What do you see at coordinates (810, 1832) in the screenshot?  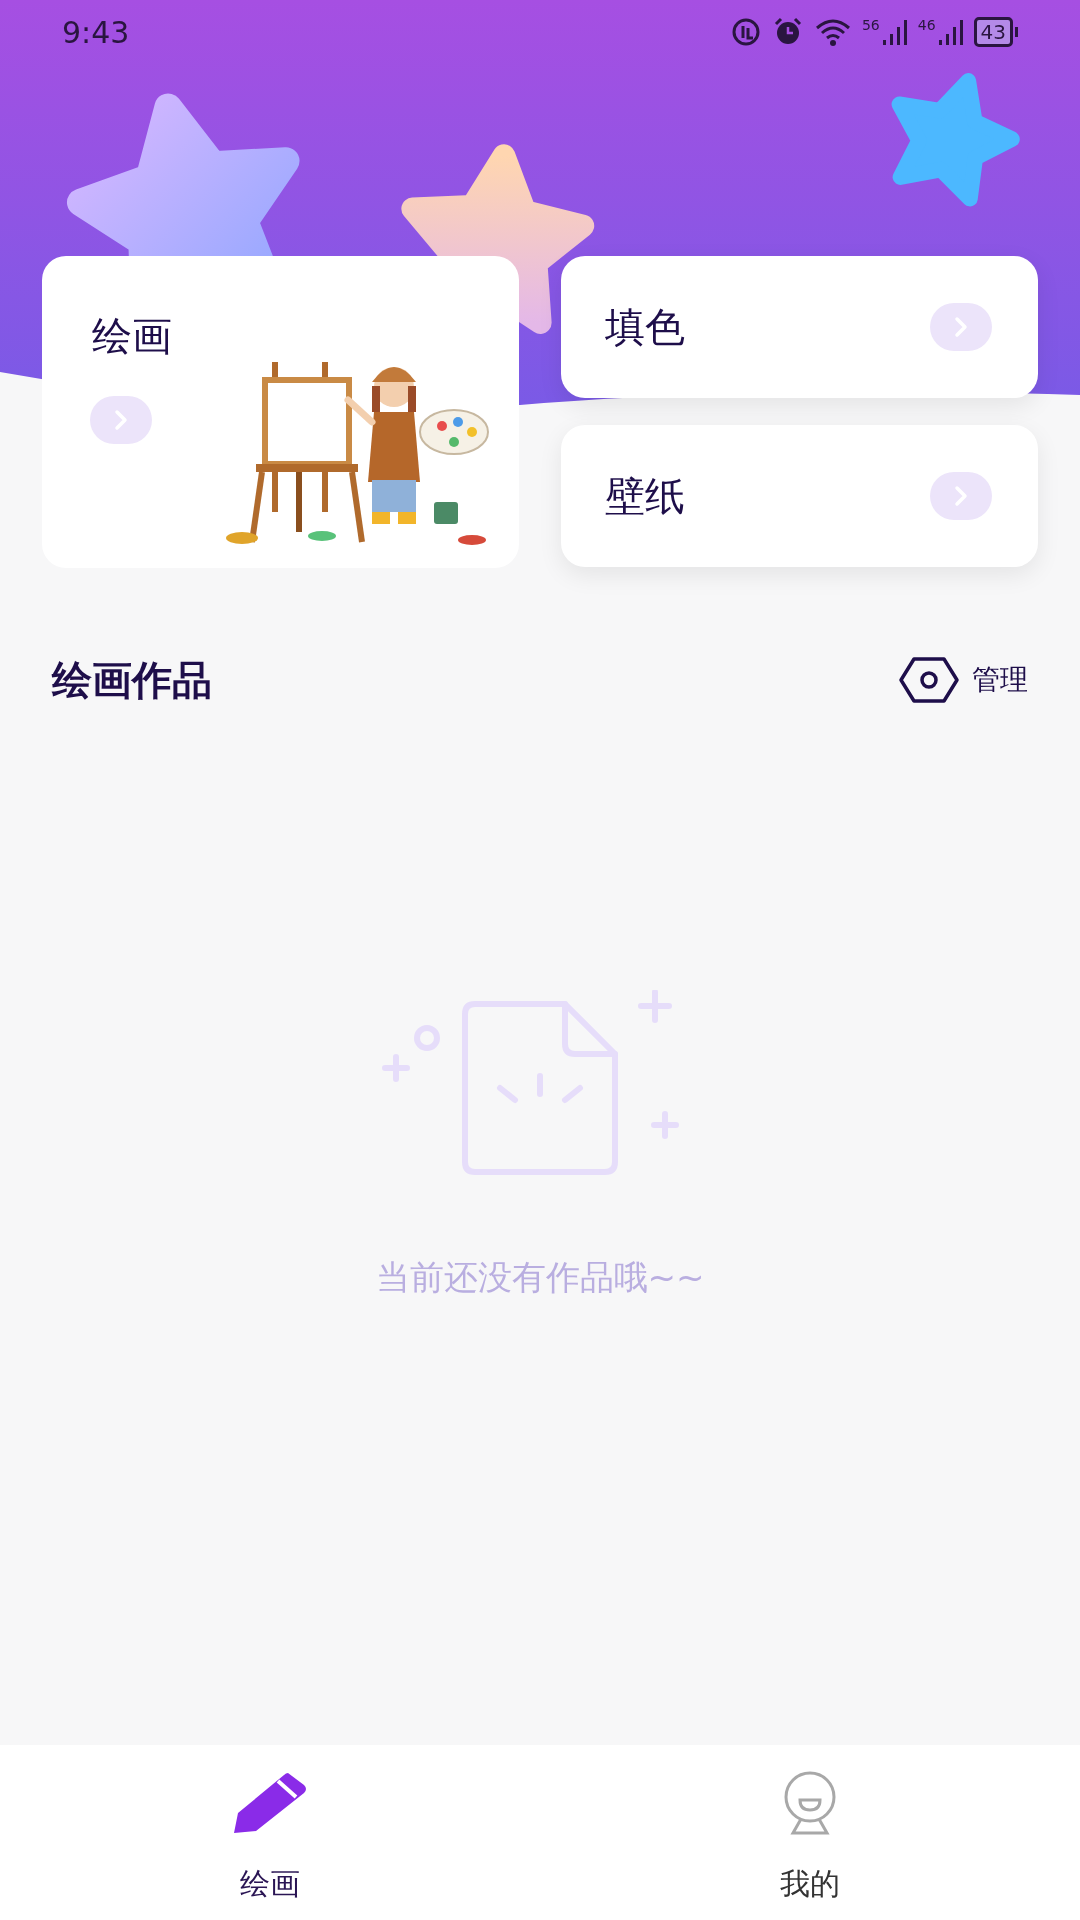 I see `nav-tab: 我的` at bounding box center [810, 1832].